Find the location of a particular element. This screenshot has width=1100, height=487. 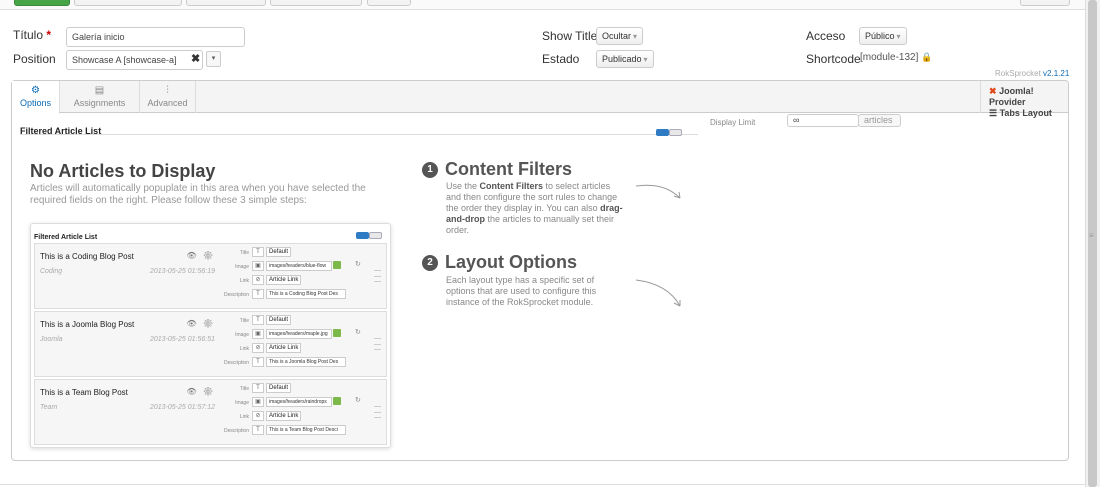

card-title: This is a Team Blog Post is located at coordinates (84, 392).